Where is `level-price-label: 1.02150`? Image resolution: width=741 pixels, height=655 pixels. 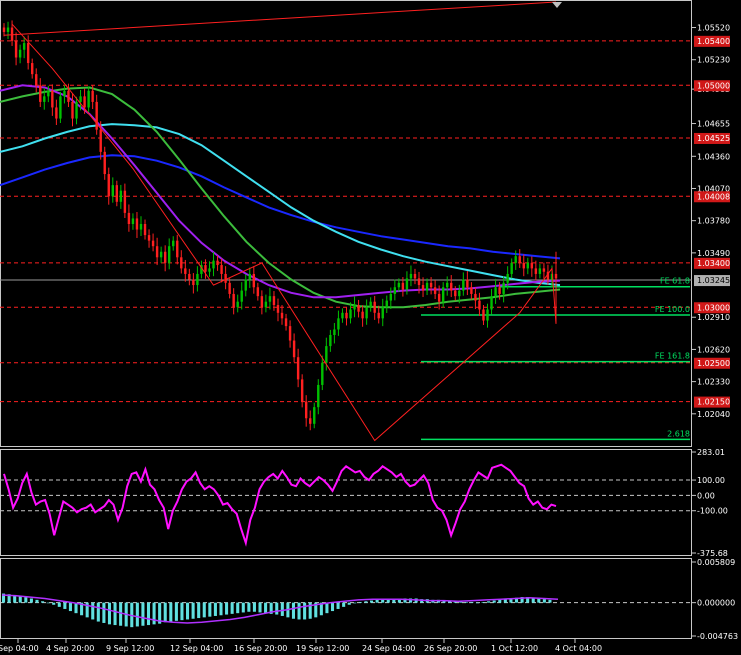 level-price-label: 1.02150 is located at coordinates (713, 402).